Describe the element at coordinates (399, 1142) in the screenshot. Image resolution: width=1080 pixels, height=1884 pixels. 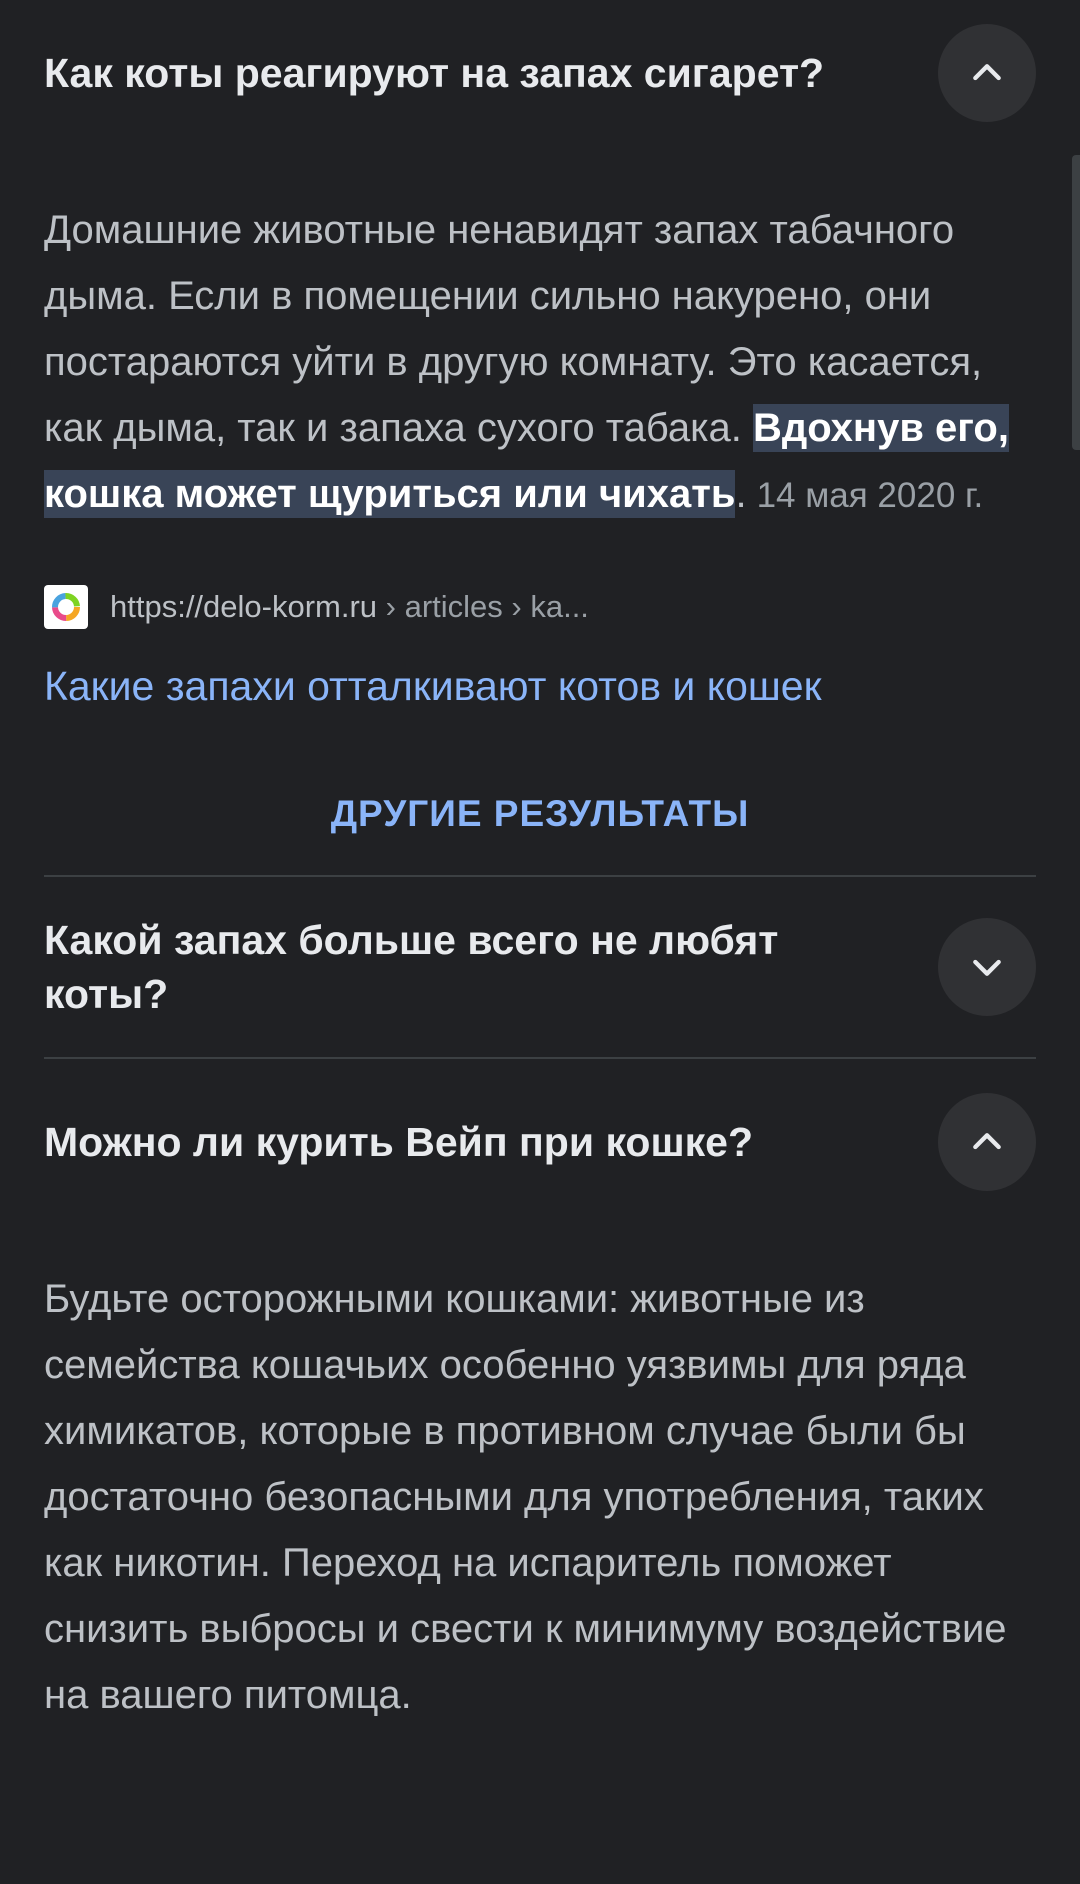
I see `faq-question: Можно ли курить Вейп при кошке?` at that location.